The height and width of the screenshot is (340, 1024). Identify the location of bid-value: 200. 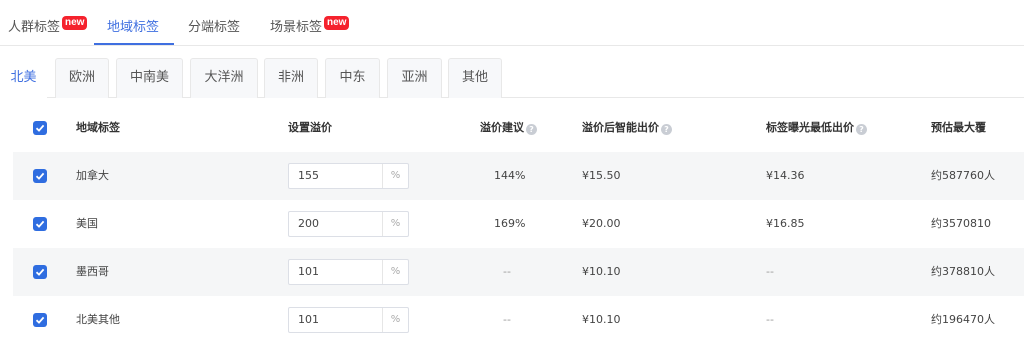
(308, 223).